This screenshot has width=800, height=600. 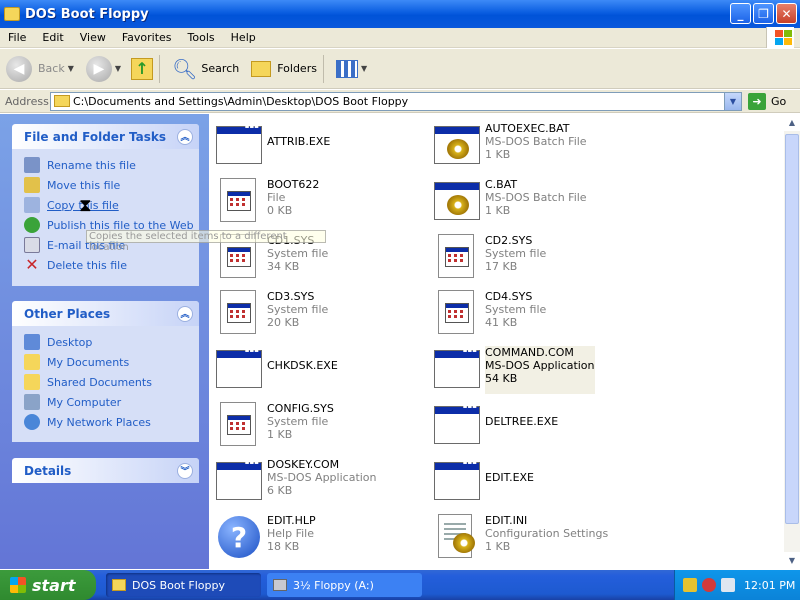 I want to click on computer-icon, so click(x=32, y=402).